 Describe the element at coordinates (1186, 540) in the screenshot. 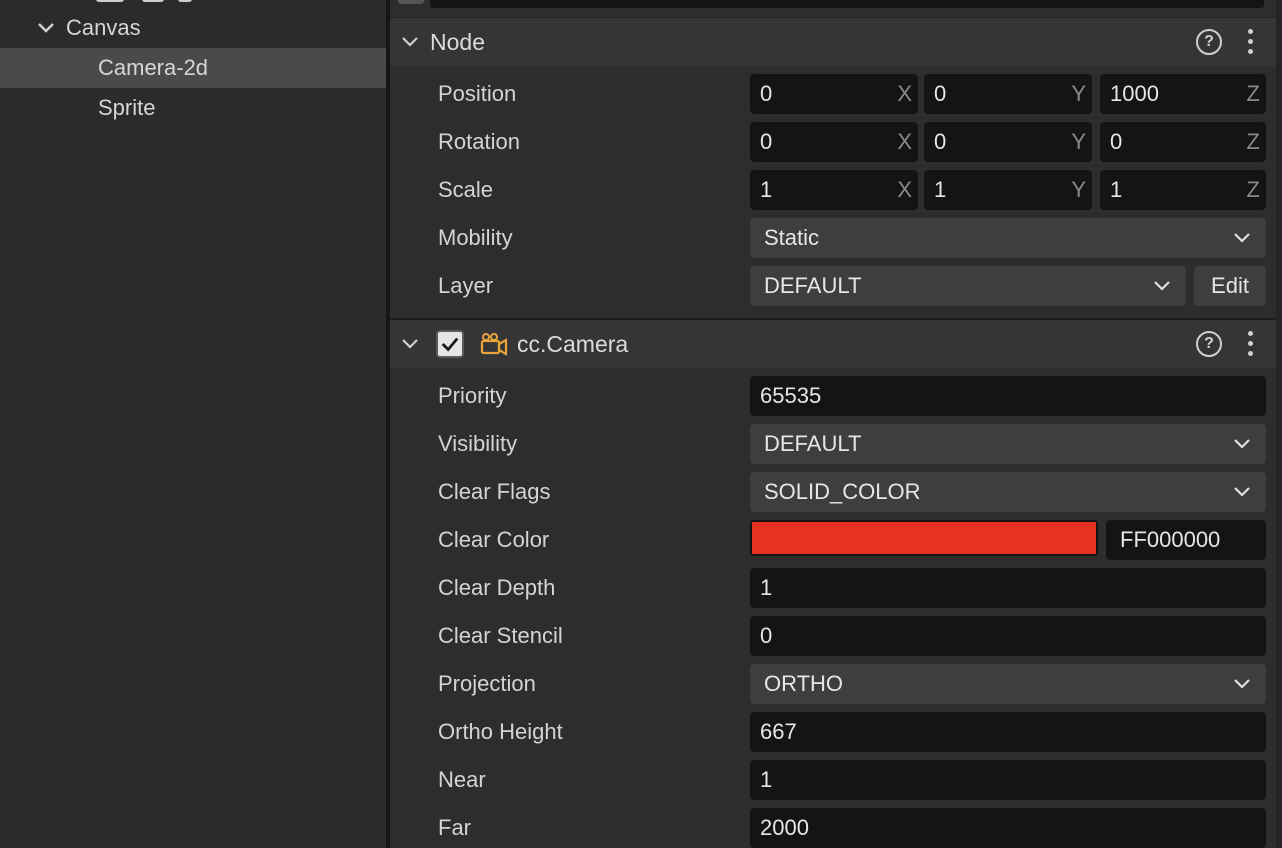

I see `clear-color-hex-input: FF000000` at that location.